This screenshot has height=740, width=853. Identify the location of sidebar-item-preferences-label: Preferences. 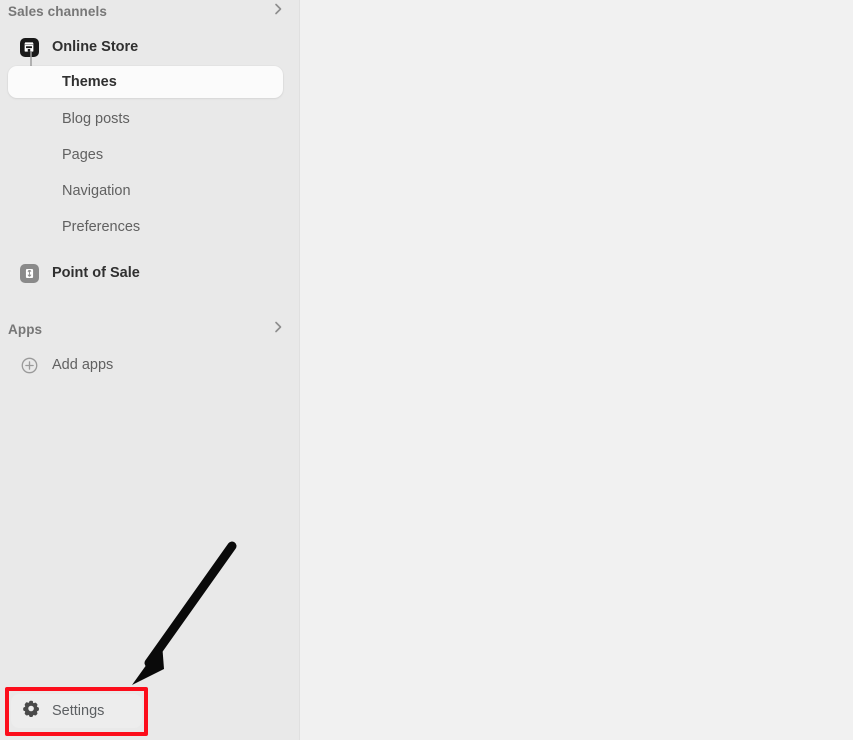
(101, 227).